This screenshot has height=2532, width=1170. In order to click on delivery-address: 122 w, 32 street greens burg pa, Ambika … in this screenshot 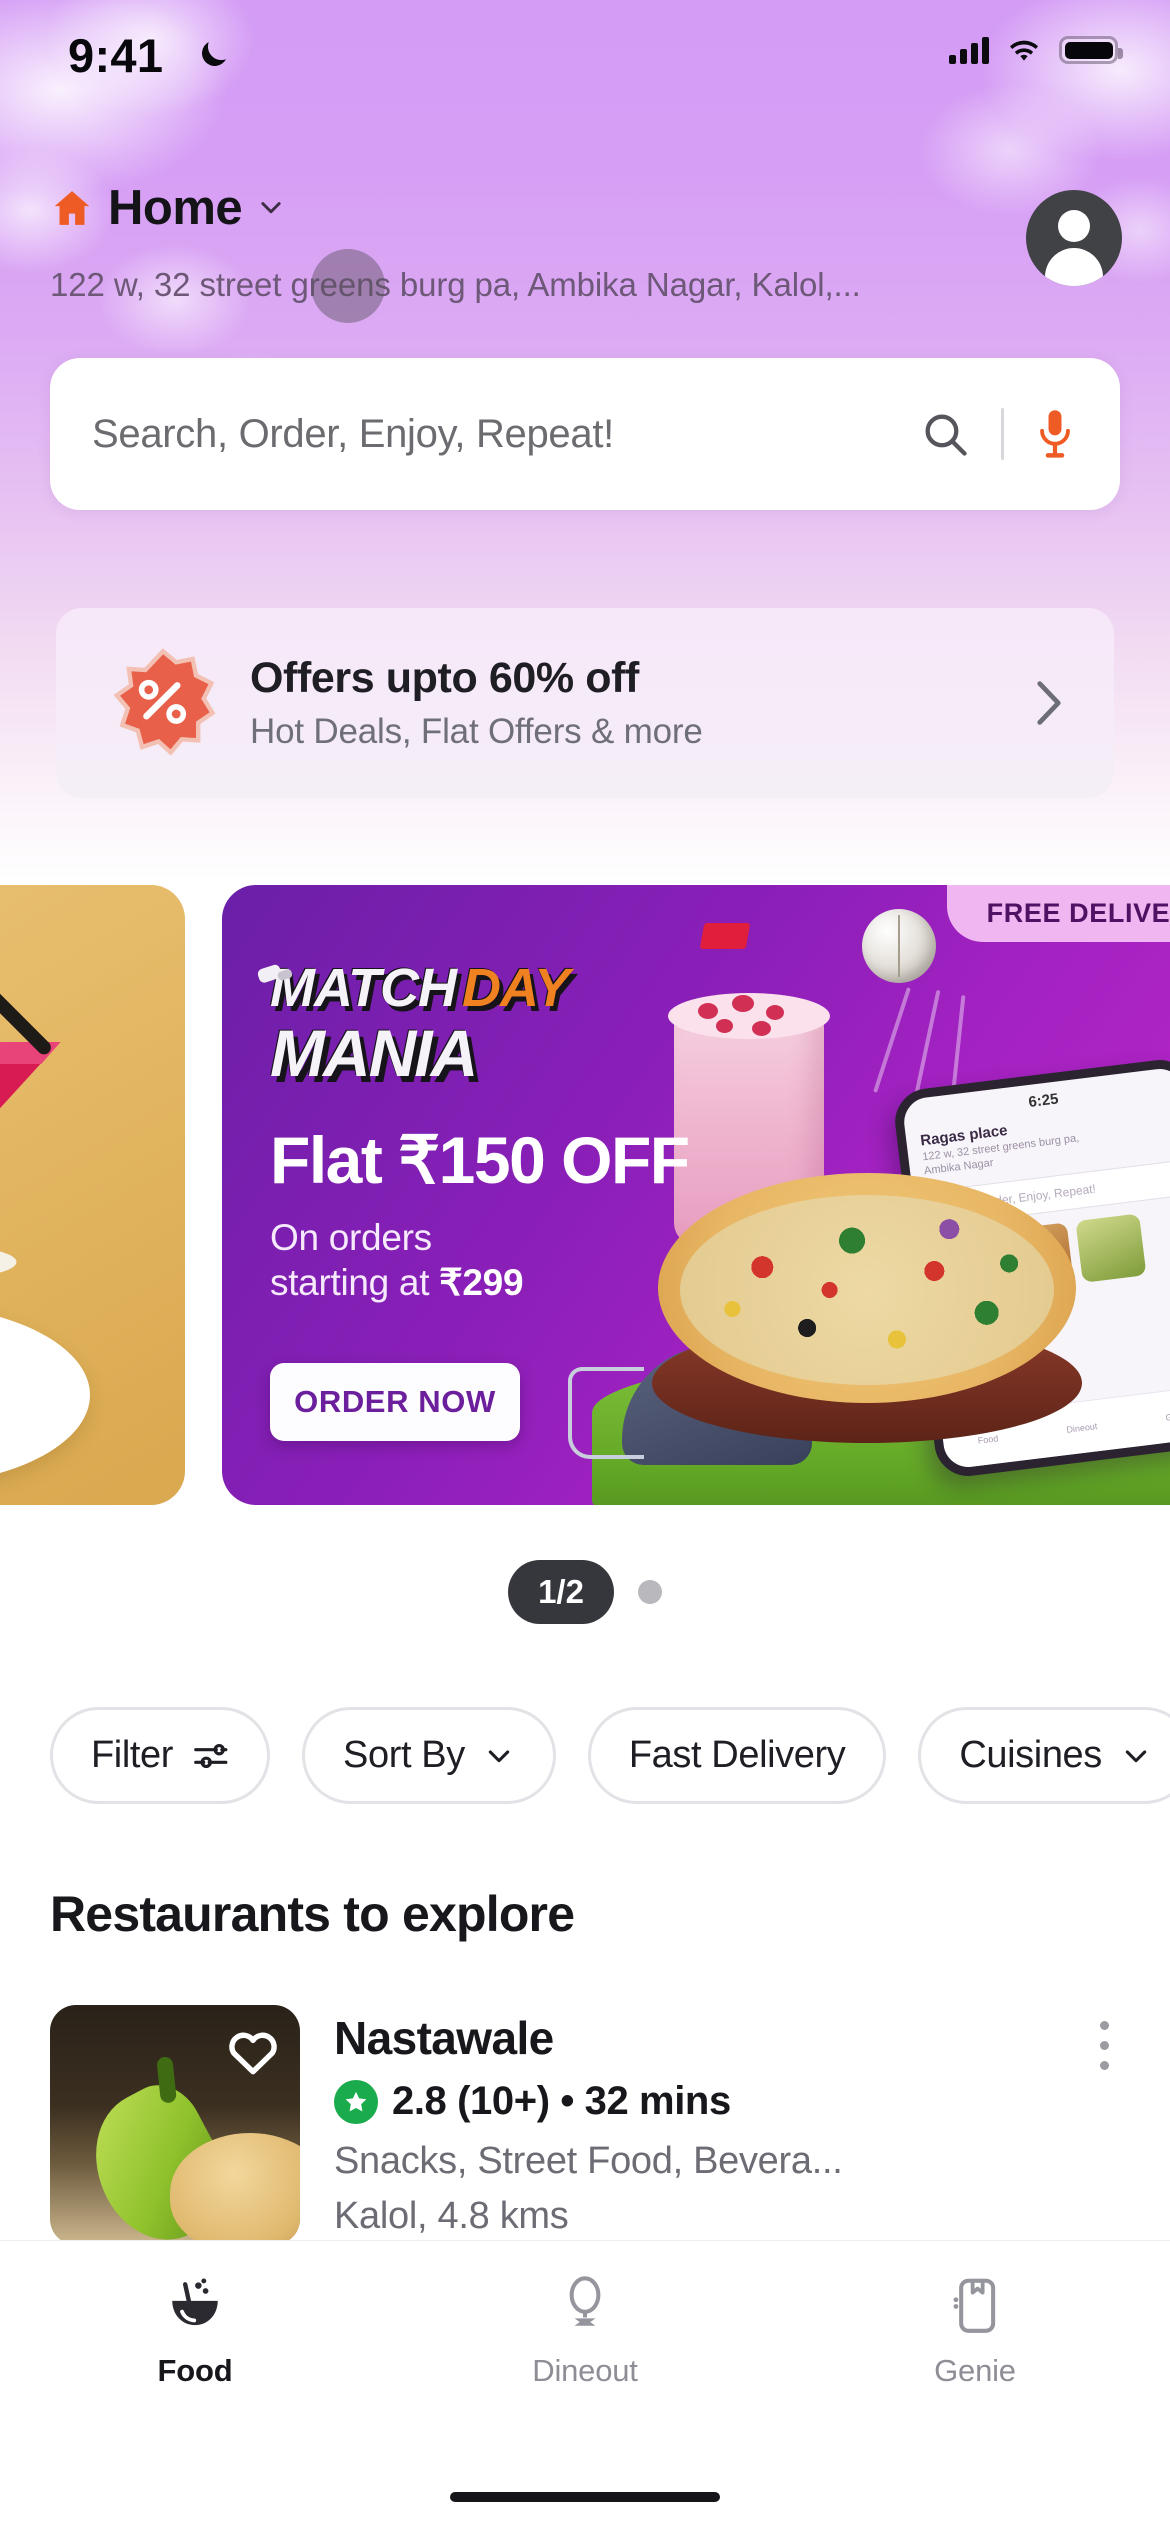, I will do `click(500, 285)`.